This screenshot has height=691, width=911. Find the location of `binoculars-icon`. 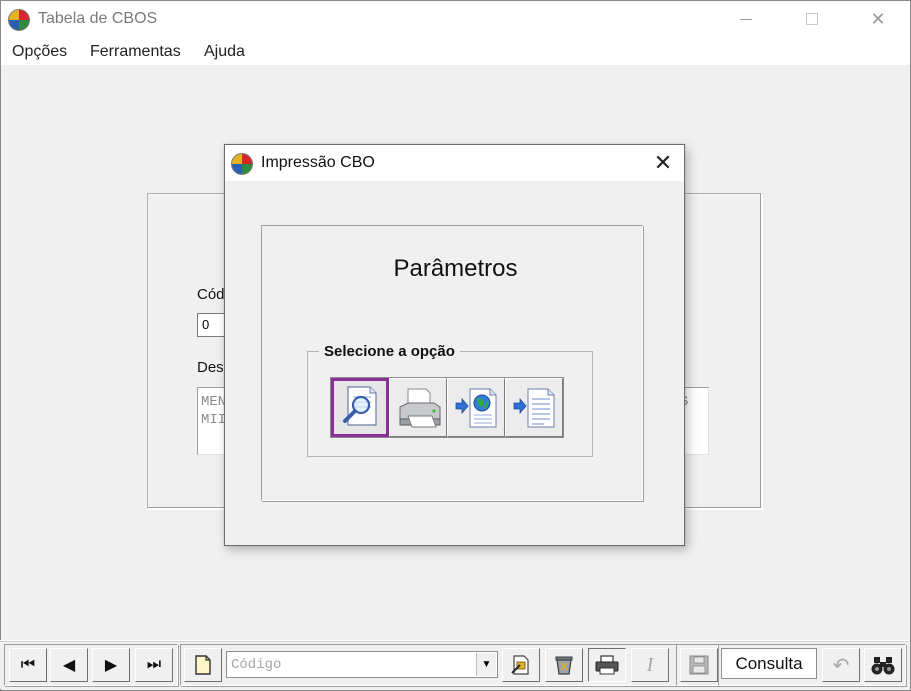

binoculars-icon is located at coordinates (883, 666).